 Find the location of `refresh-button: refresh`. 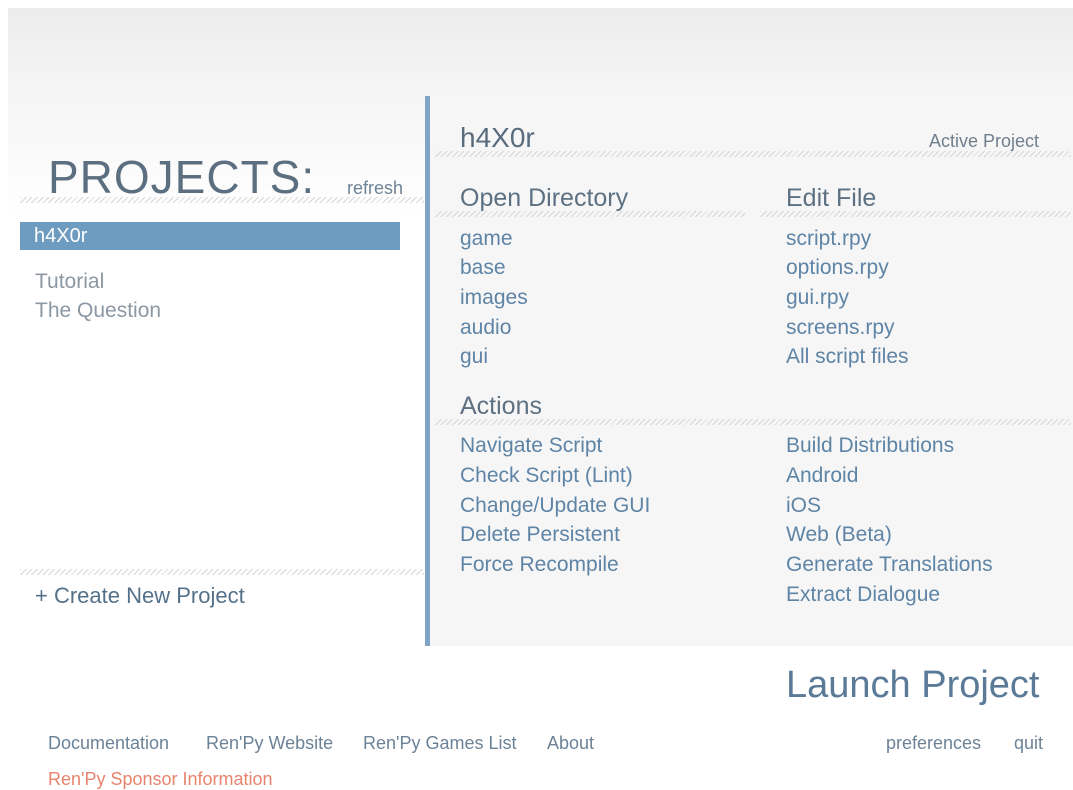

refresh-button: refresh is located at coordinates (375, 188).